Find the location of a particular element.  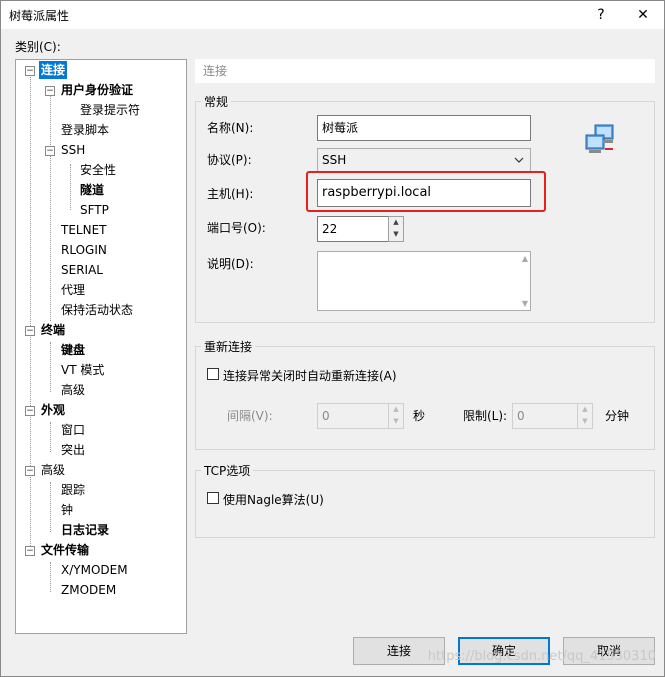

tree-item-keepalive: 保持活动状态 is located at coordinates (97, 310).